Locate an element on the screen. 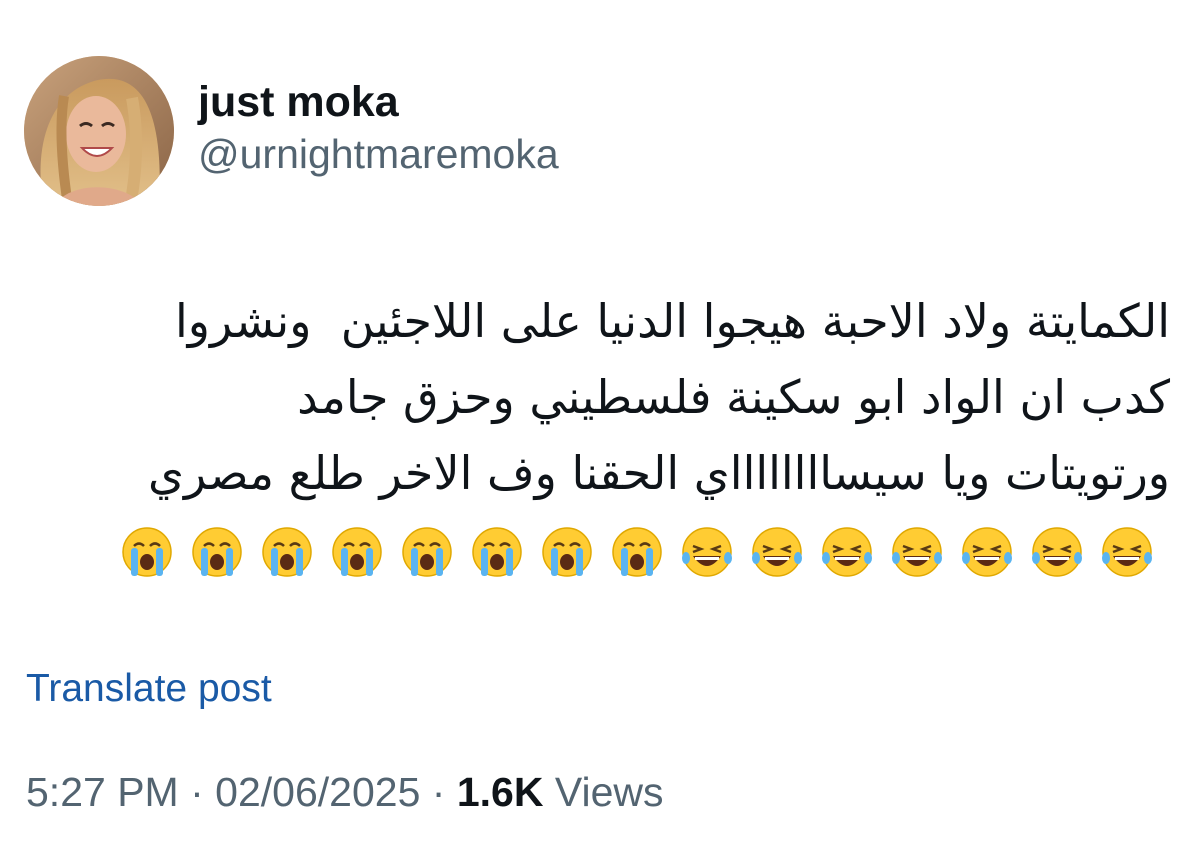 Image resolution: width=1200 pixels, height=841 pixels. author-names: just moka @urnightmaremoka is located at coordinates (378, 131).